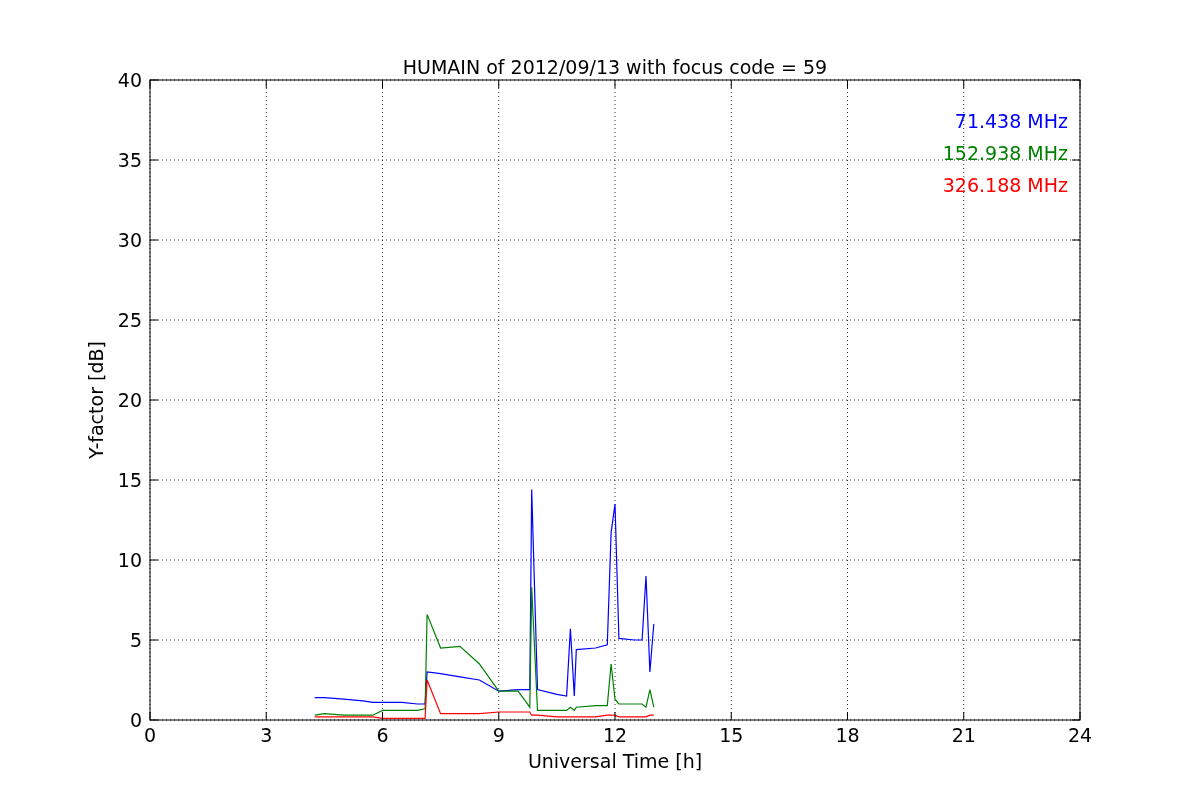  What do you see at coordinates (847, 735) in the screenshot?
I see `x-tick-label: 18` at bounding box center [847, 735].